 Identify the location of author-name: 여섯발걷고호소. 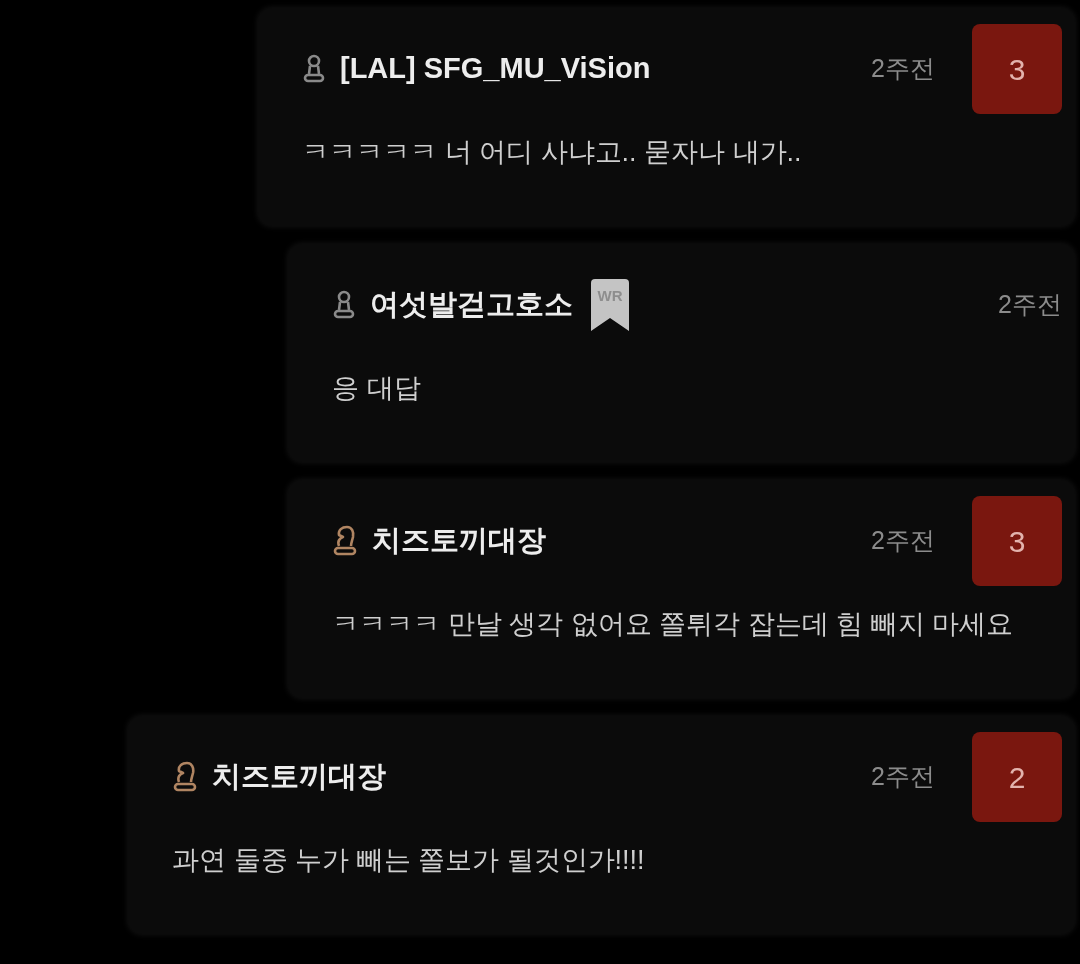
(471, 305).